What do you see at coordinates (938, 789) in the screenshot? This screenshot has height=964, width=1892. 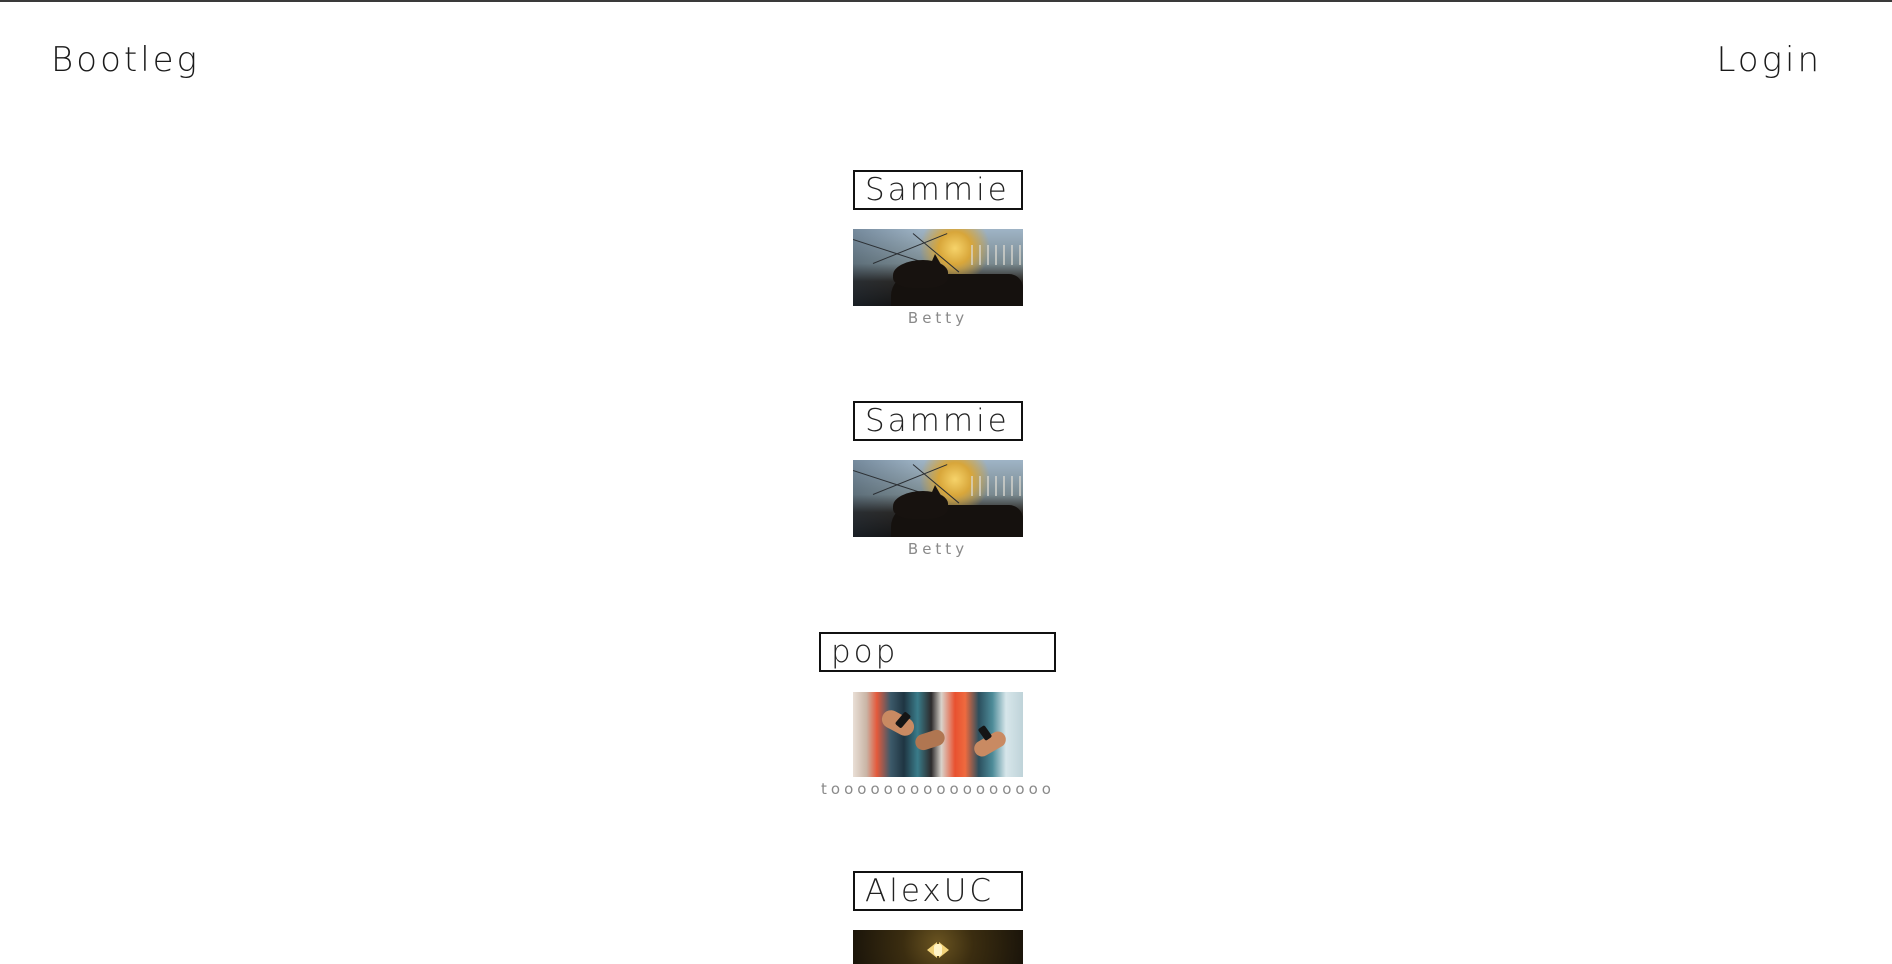 I see `post-caption: tooooooooooooooooo` at bounding box center [938, 789].